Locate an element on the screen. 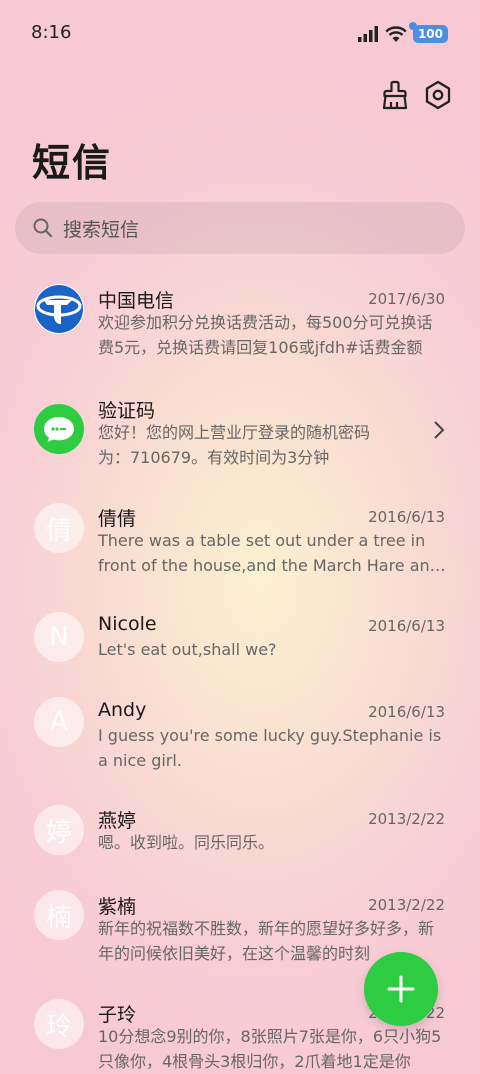  clean-button is located at coordinates (395, 95).